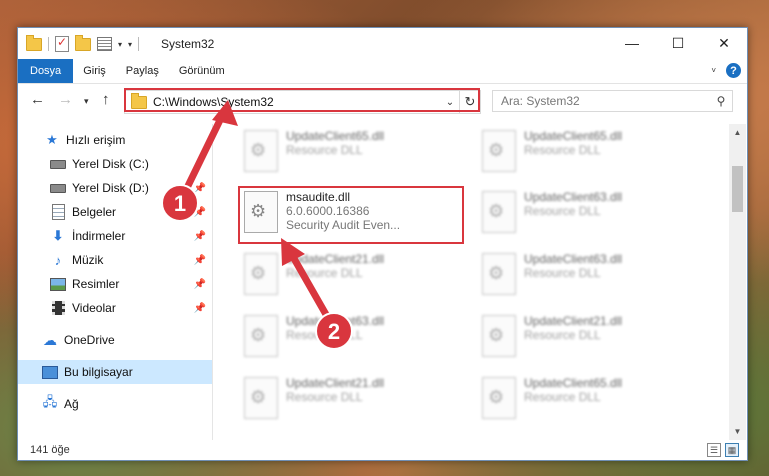 This screenshot has height=476, width=769. What do you see at coordinates (65, 99) in the screenshot?
I see `forward-arrow-icon: →` at bounding box center [65, 99].